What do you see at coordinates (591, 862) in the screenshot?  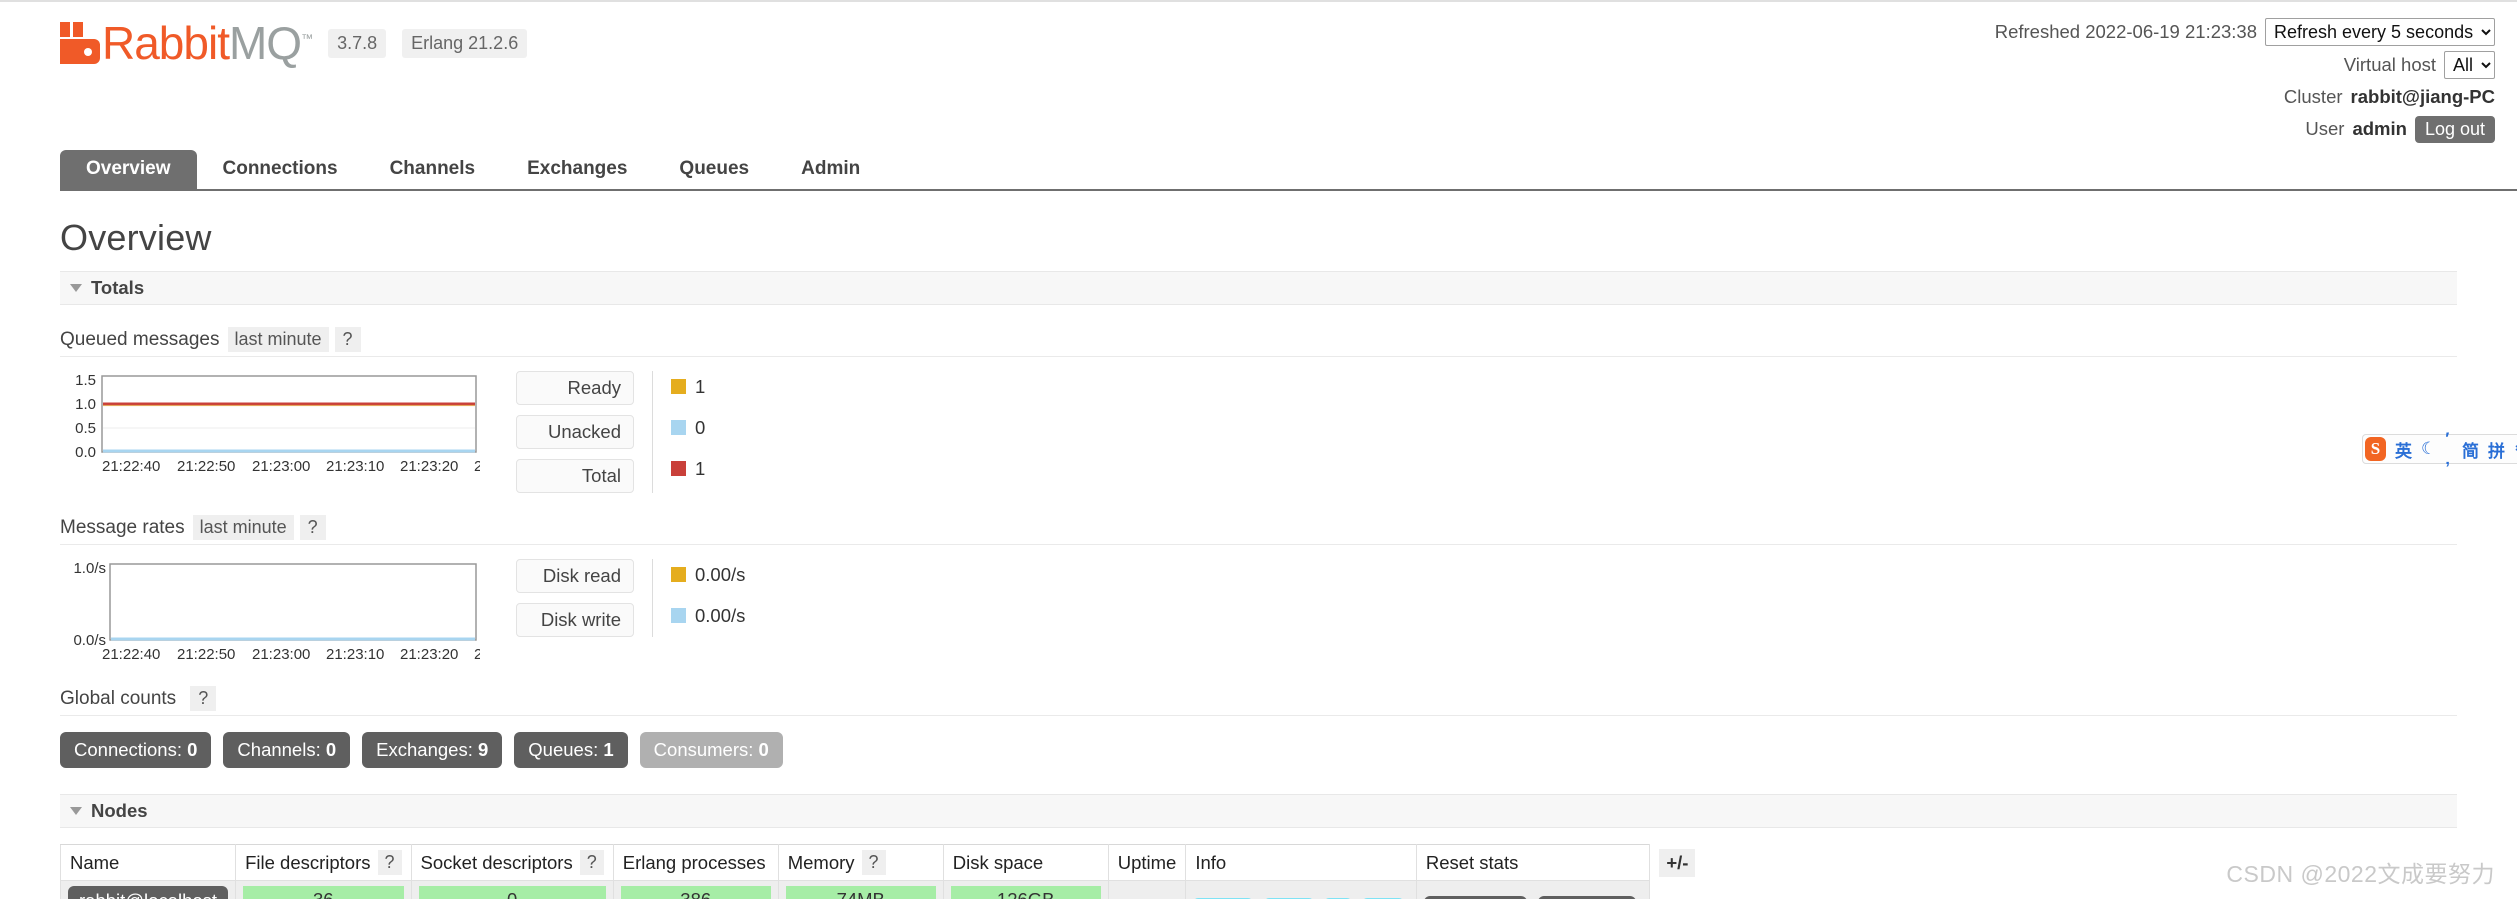 I see `socket-descriptors-help-icon: ?` at bounding box center [591, 862].